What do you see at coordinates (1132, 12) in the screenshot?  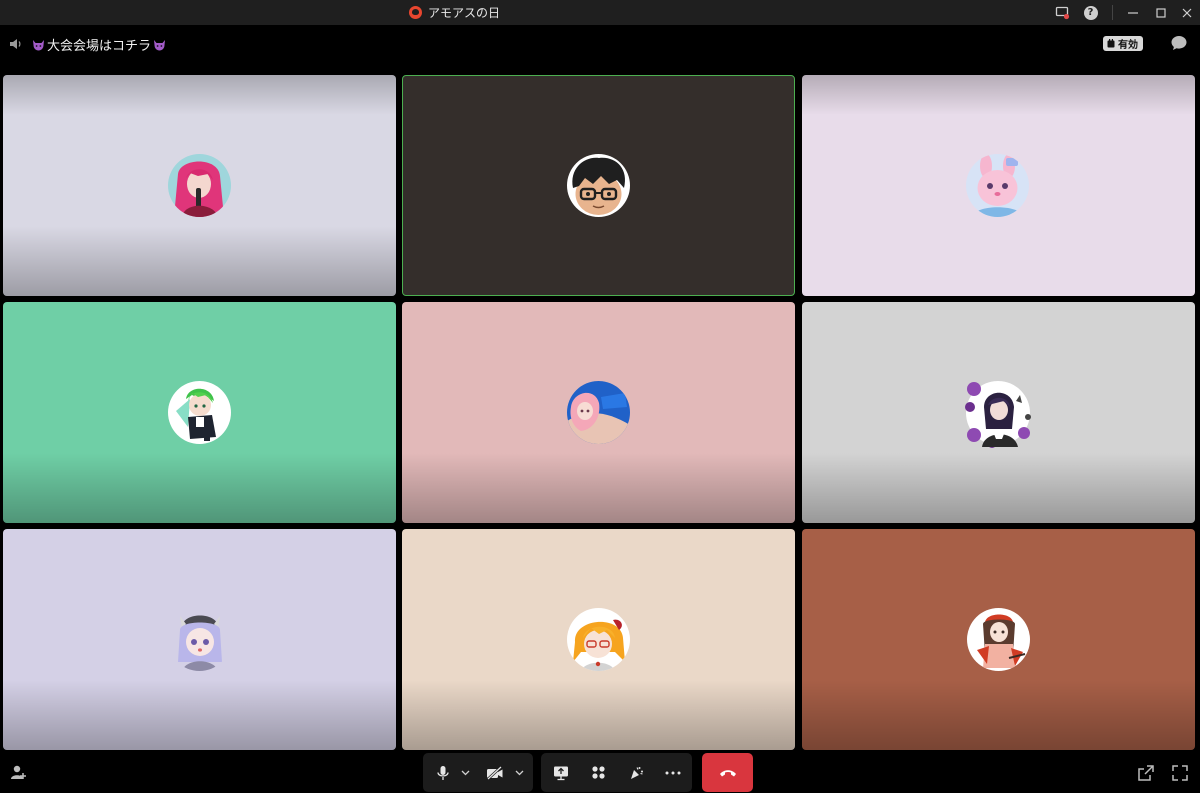 I see `minimize-icon` at bounding box center [1132, 12].